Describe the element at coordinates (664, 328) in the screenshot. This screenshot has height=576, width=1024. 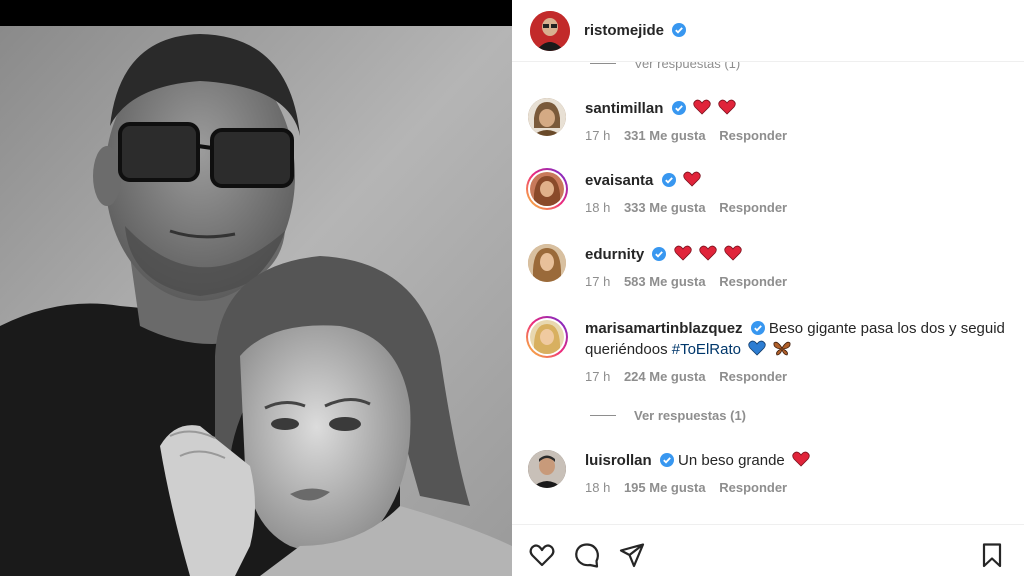
I see `commenter-username: marisamartinblazquez` at that location.